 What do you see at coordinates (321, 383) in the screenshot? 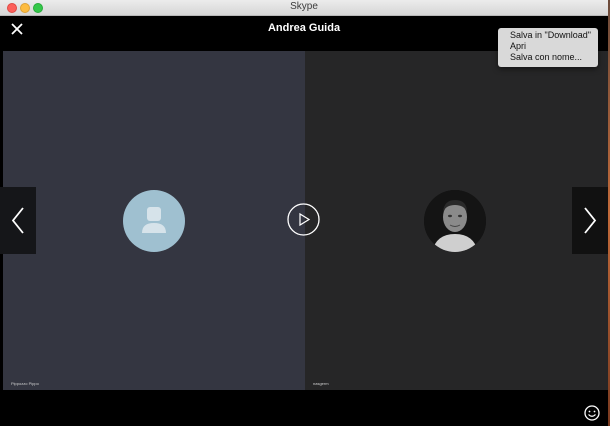
I see `right-panel-caption: nasgerm` at bounding box center [321, 383].